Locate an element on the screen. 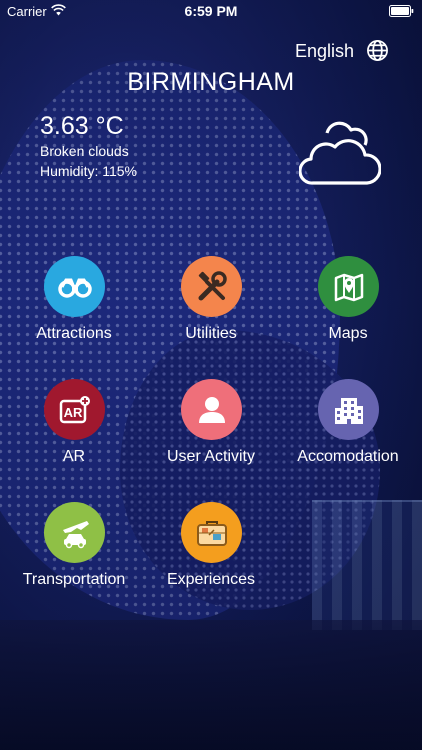 The image size is (422, 750). menu-circle-attractions is located at coordinates (74, 286).